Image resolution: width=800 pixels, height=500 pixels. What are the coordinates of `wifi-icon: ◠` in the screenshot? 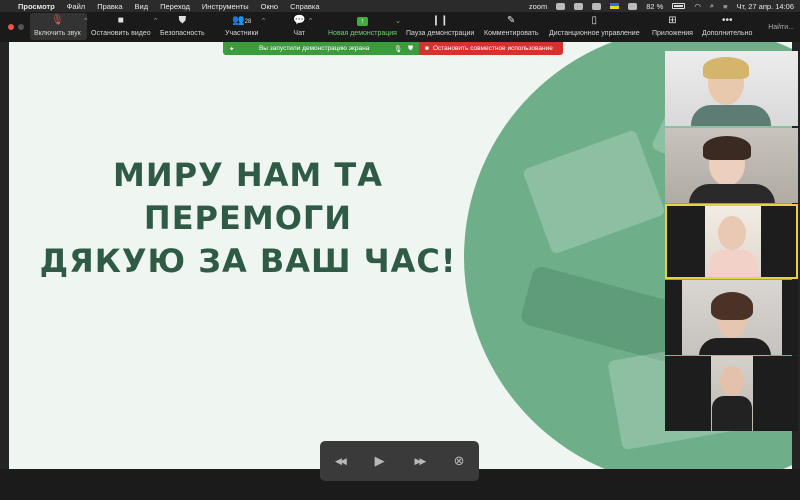 It's located at (697, 6).